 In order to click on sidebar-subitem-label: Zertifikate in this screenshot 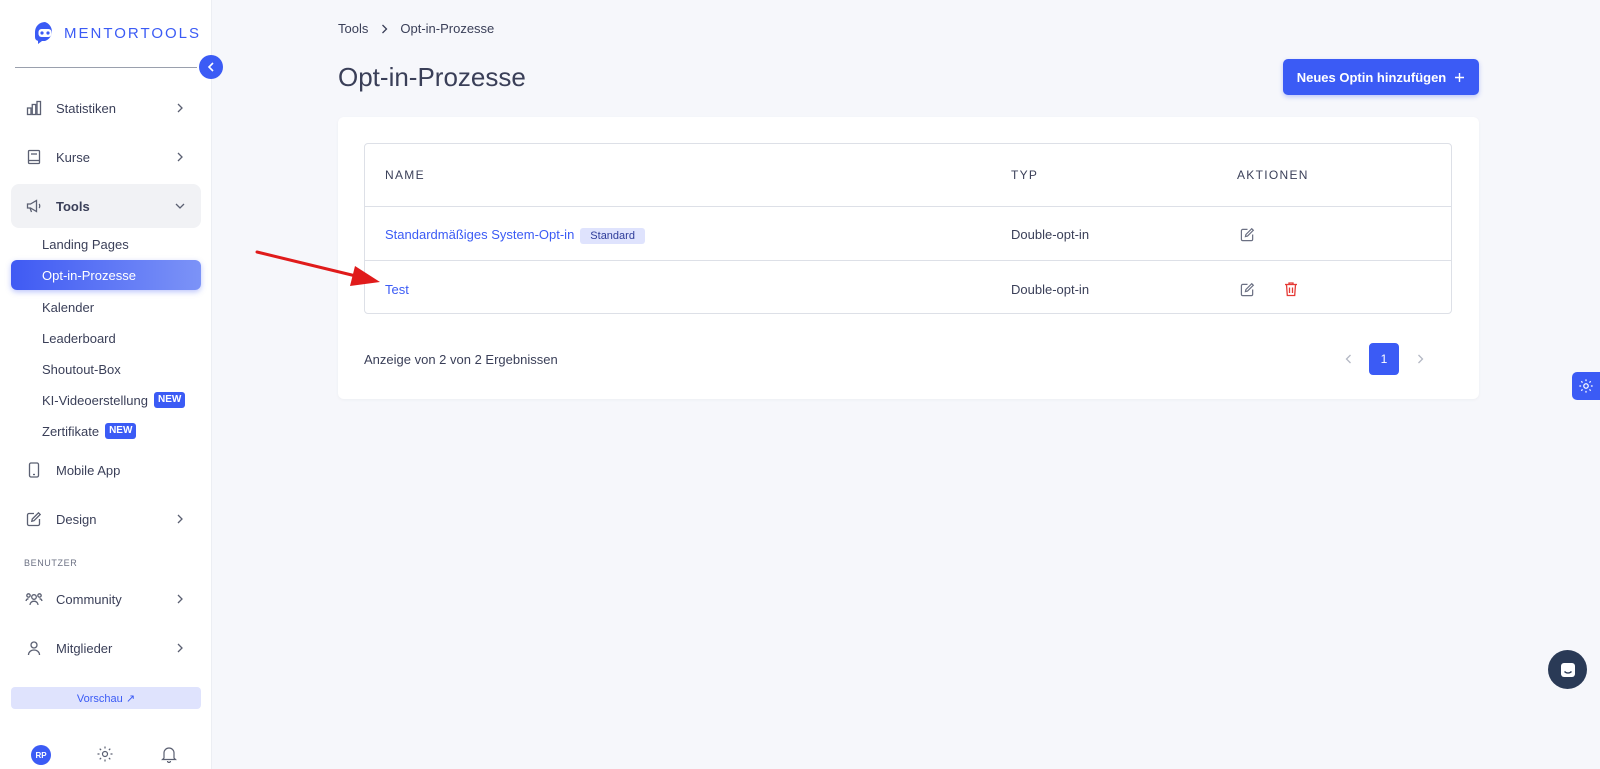, I will do `click(71, 431)`.